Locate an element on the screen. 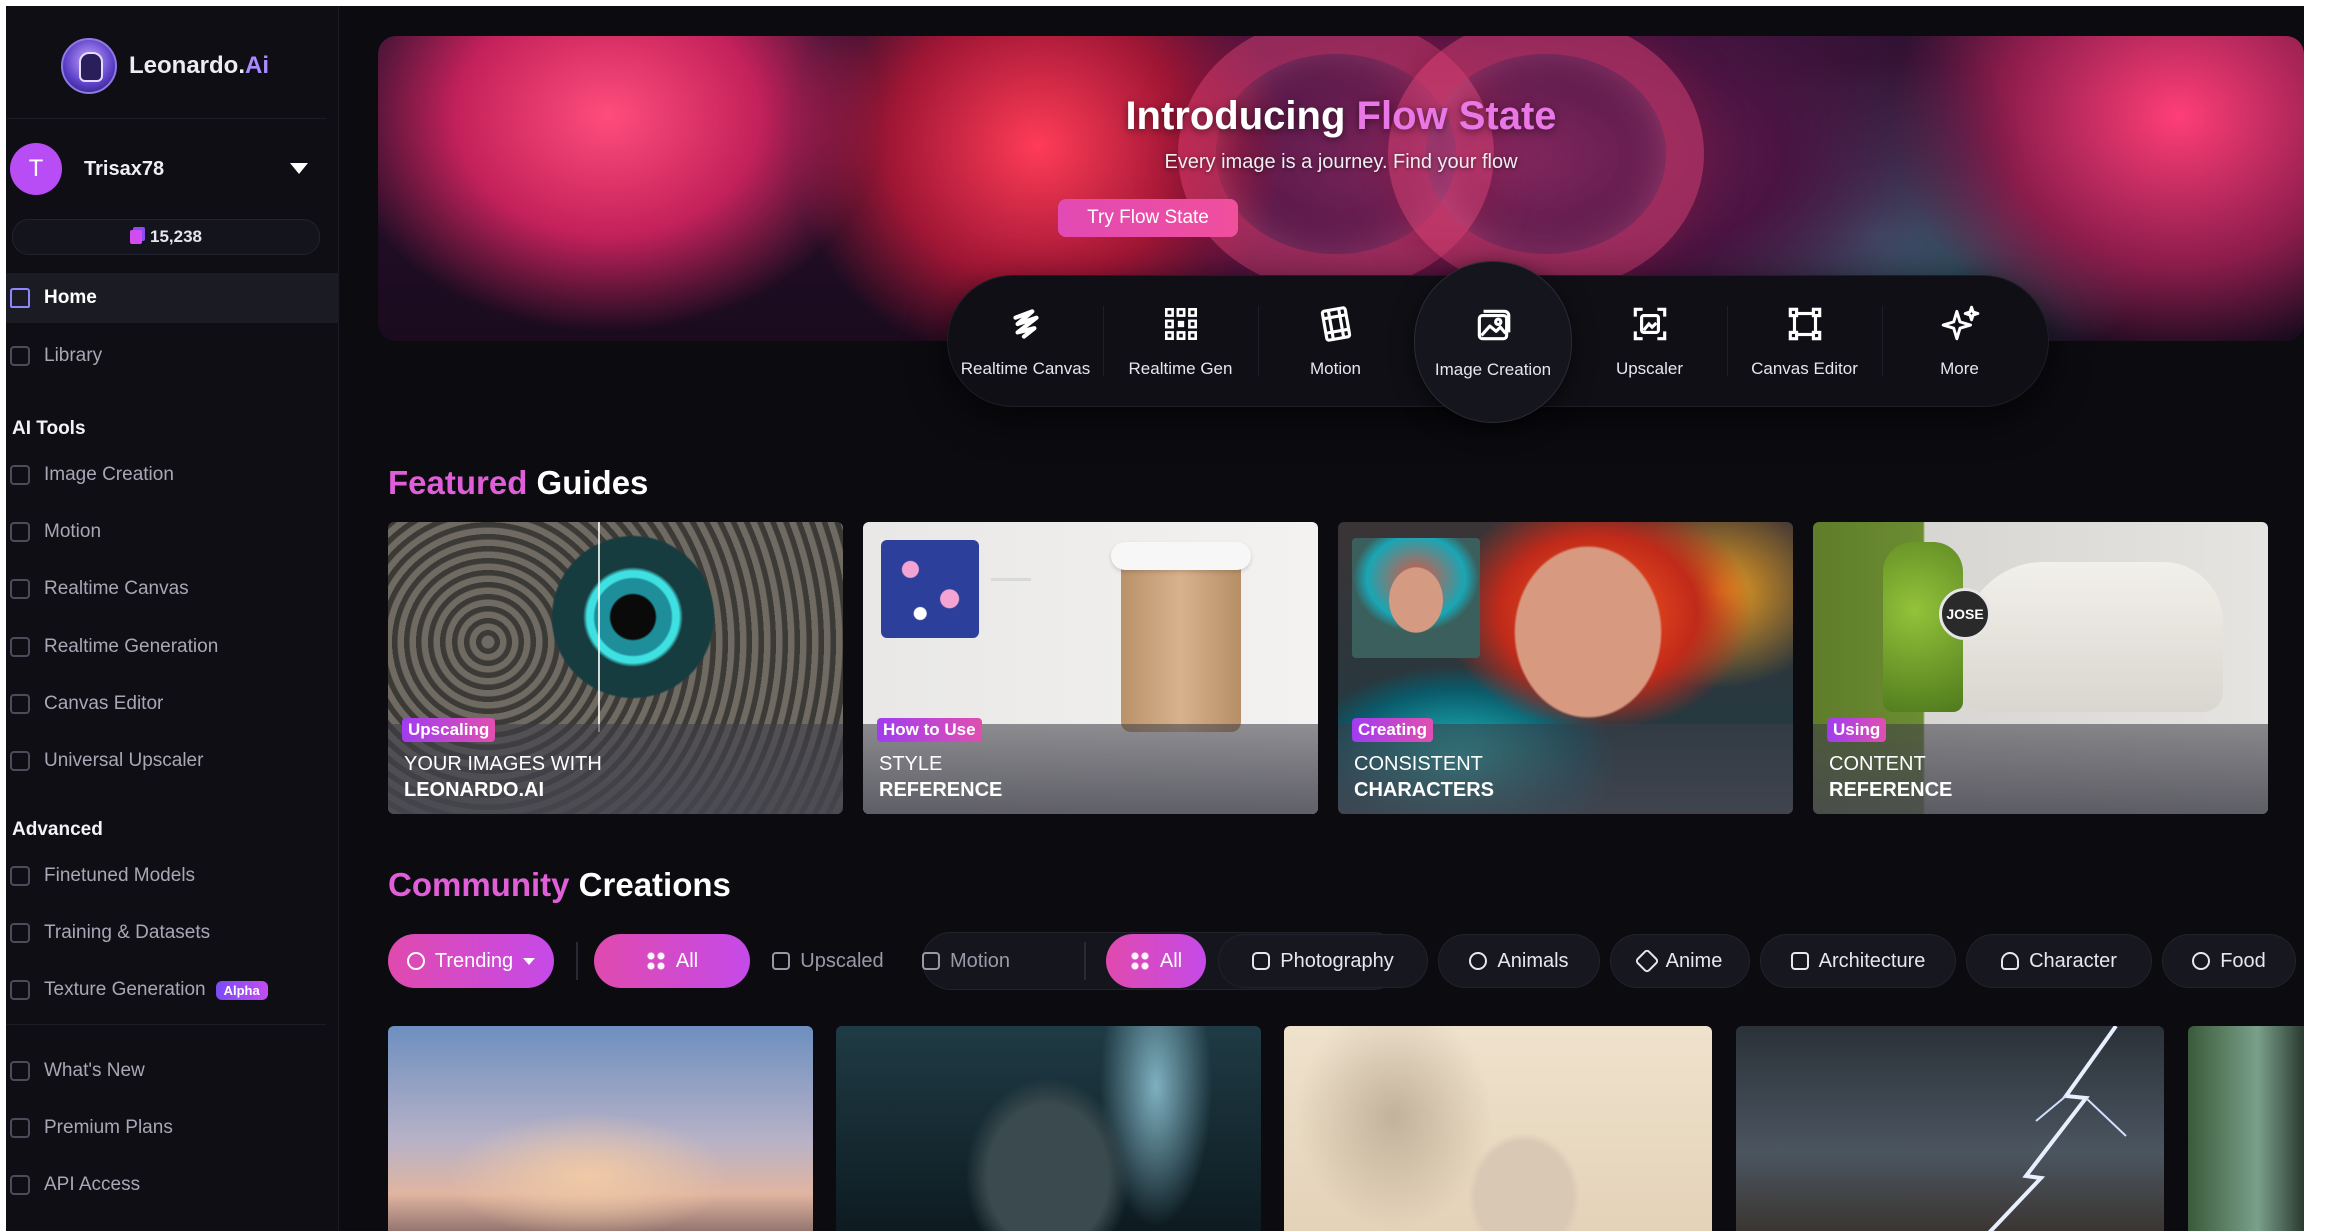 The image size is (2331, 1231). star-icon is located at coordinates (1646, 961).